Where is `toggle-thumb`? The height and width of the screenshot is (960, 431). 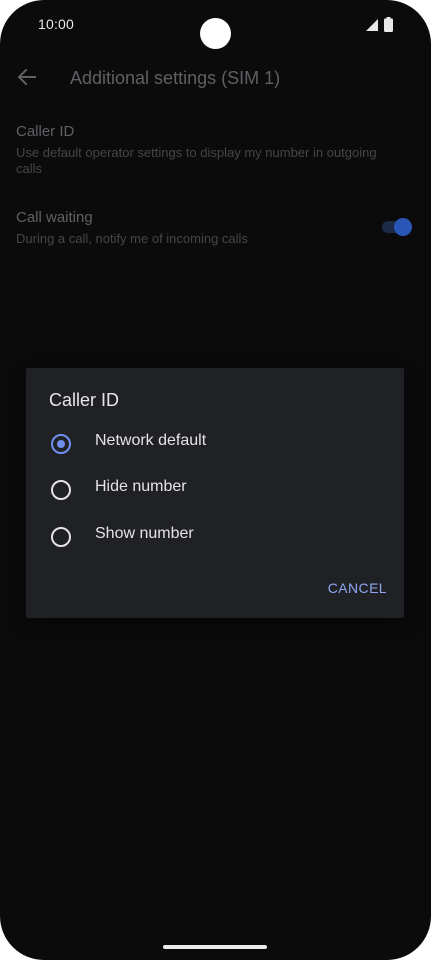 toggle-thumb is located at coordinates (403, 227).